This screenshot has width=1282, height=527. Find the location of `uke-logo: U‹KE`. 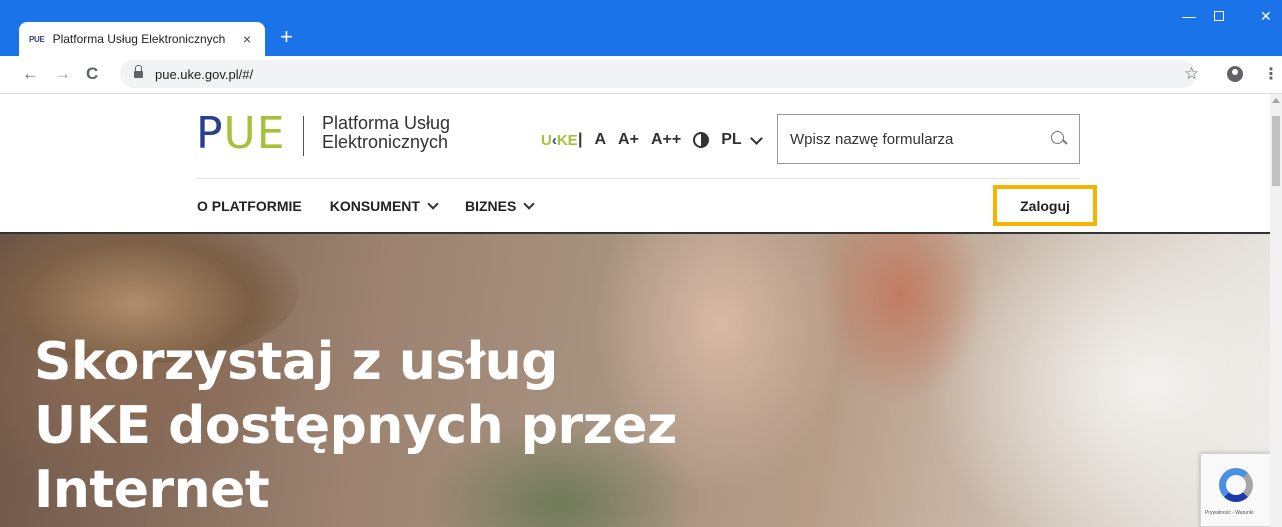

uke-logo: U‹KE is located at coordinates (559, 140).